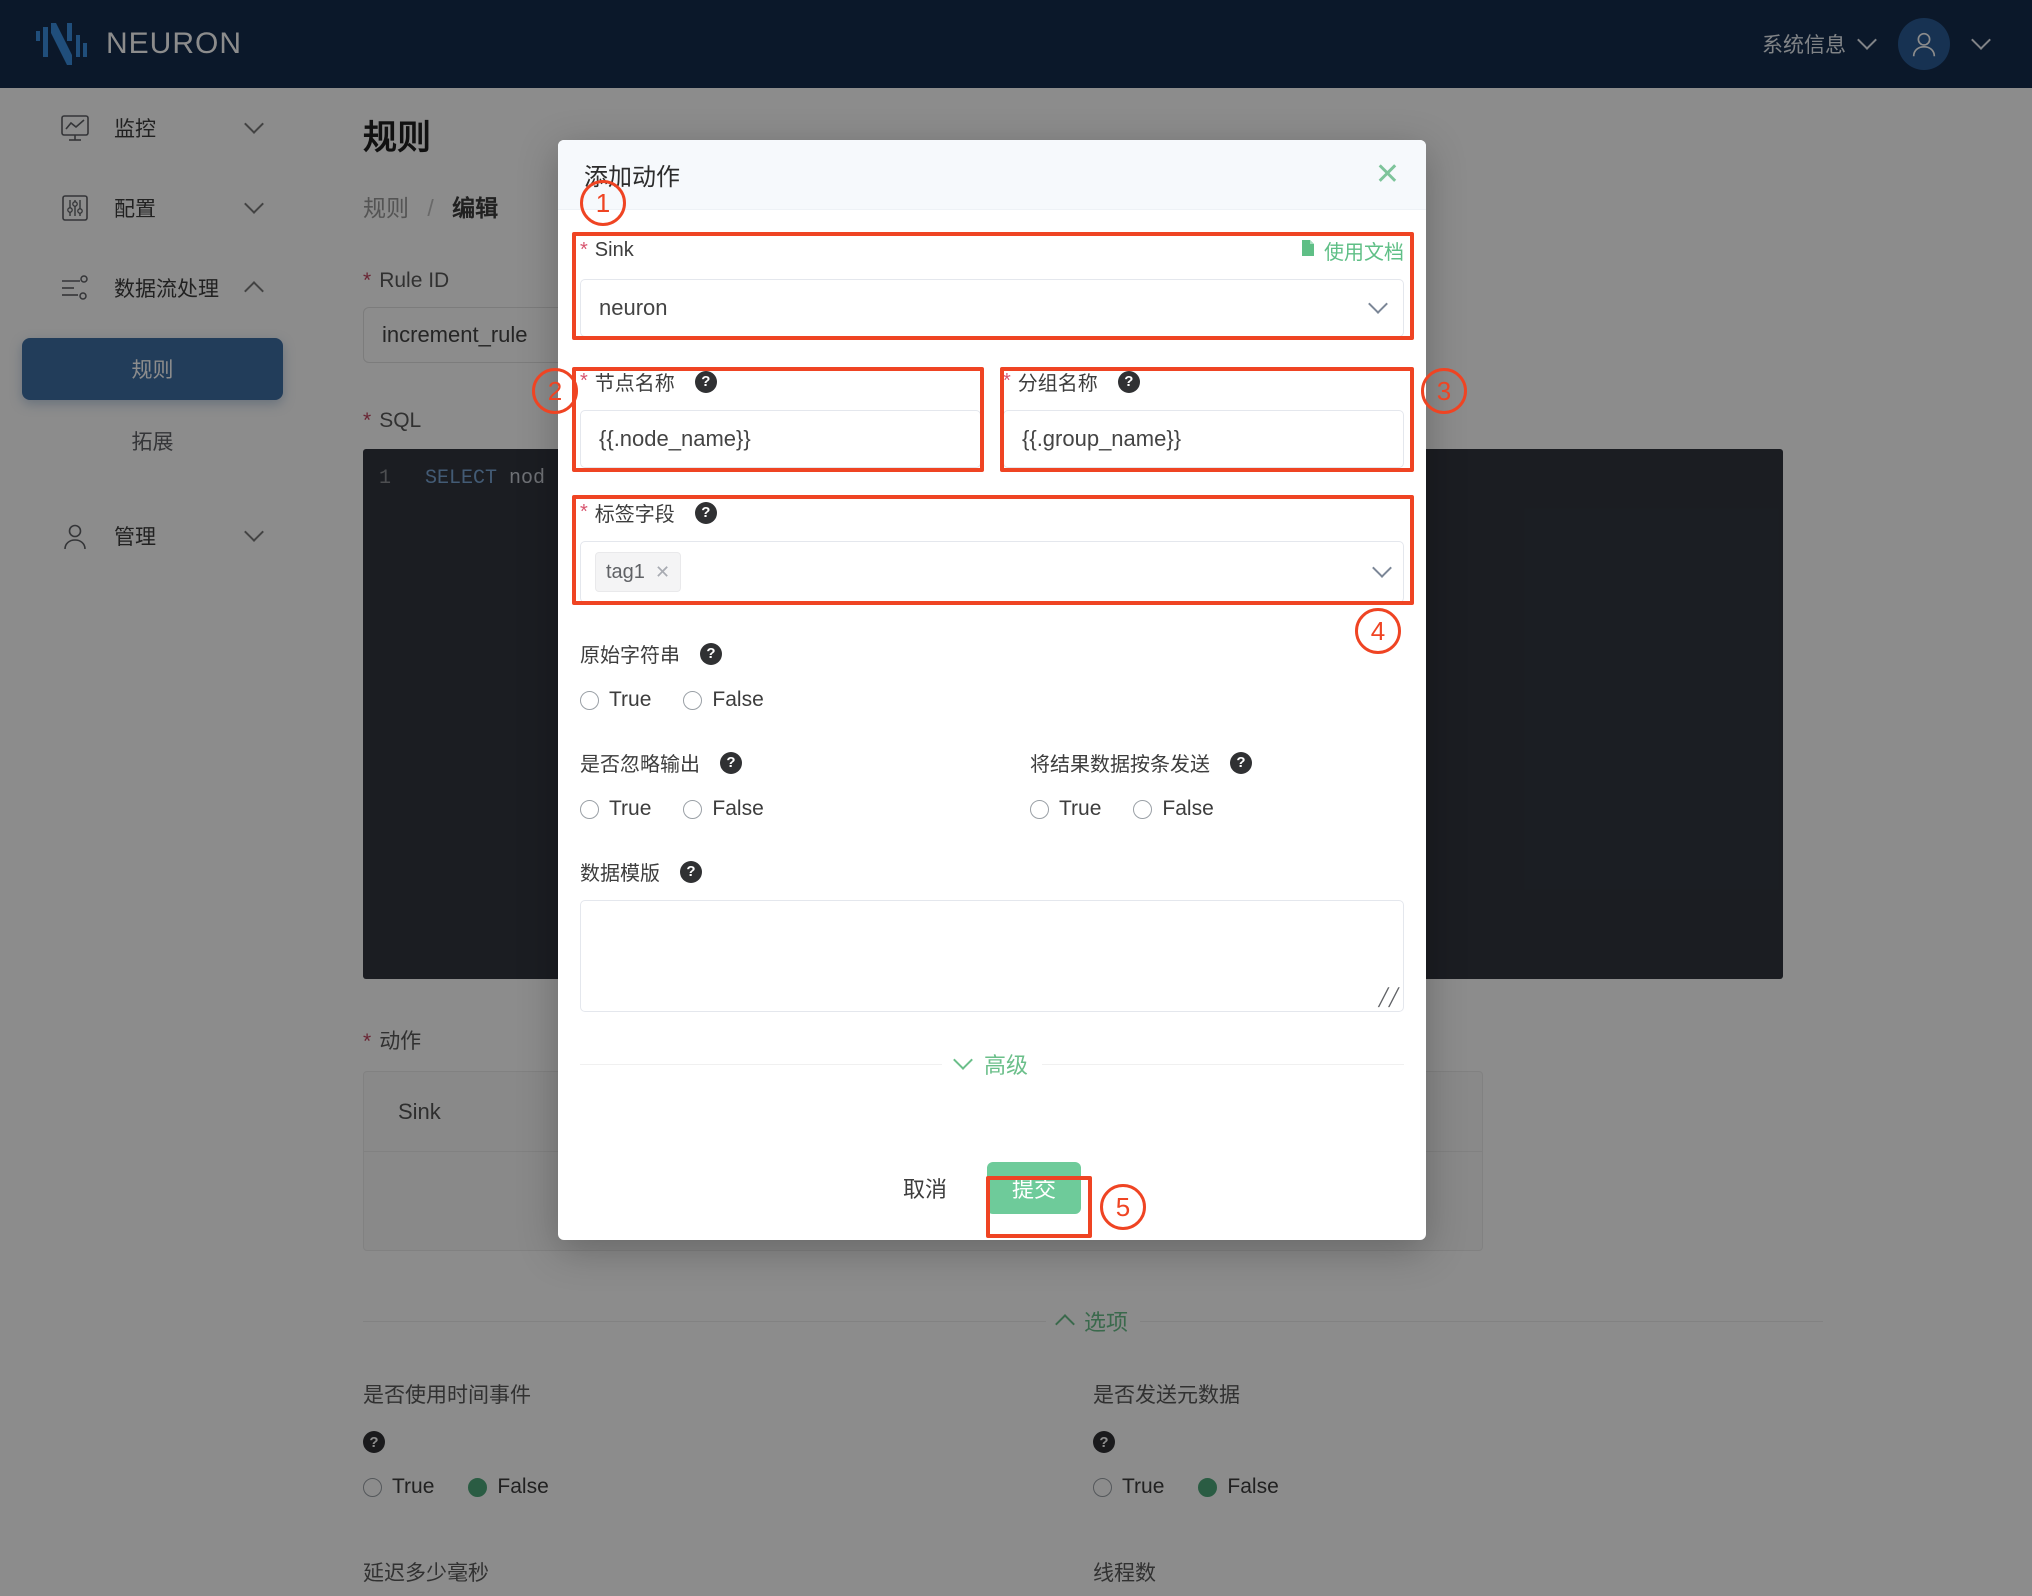 Image resolution: width=2032 pixels, height=1596 pixels. I want to click on annotation-step-4: 4, so click(1378, 631).